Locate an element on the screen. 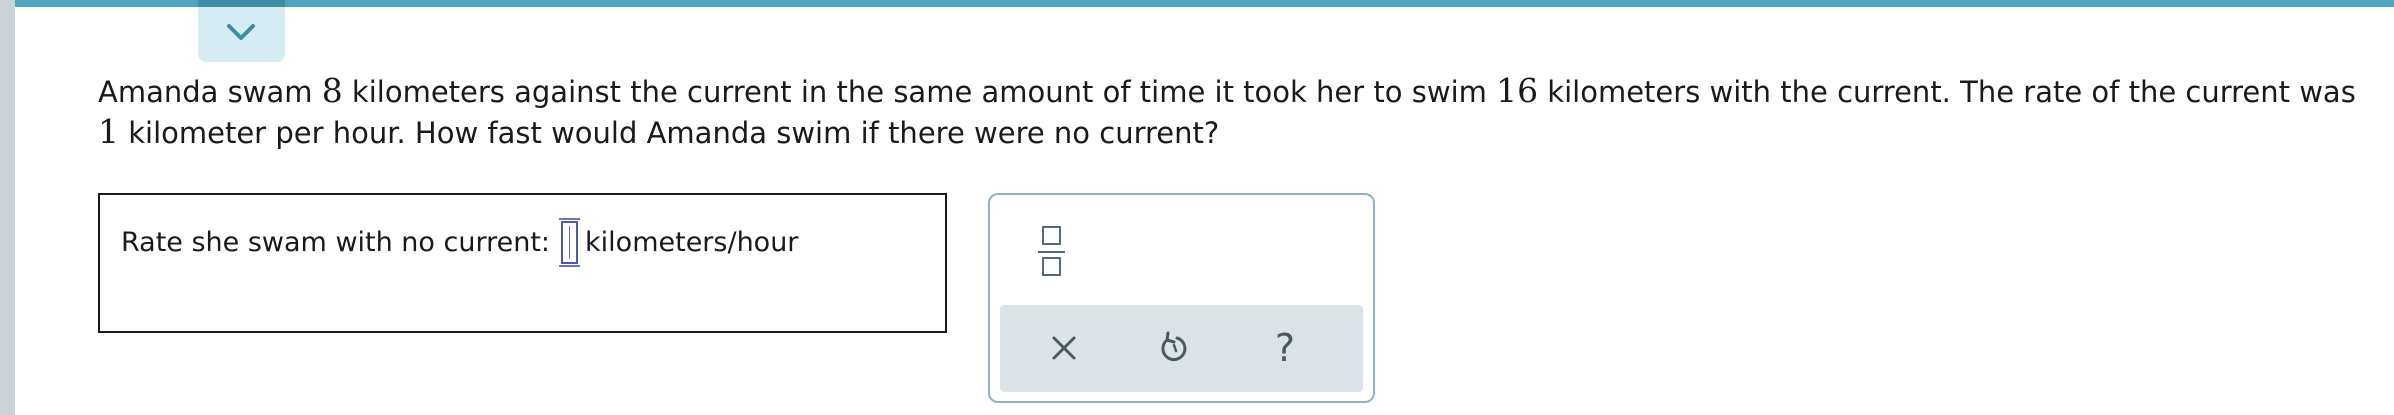  undo-button is located at coordinates (1174, 348).